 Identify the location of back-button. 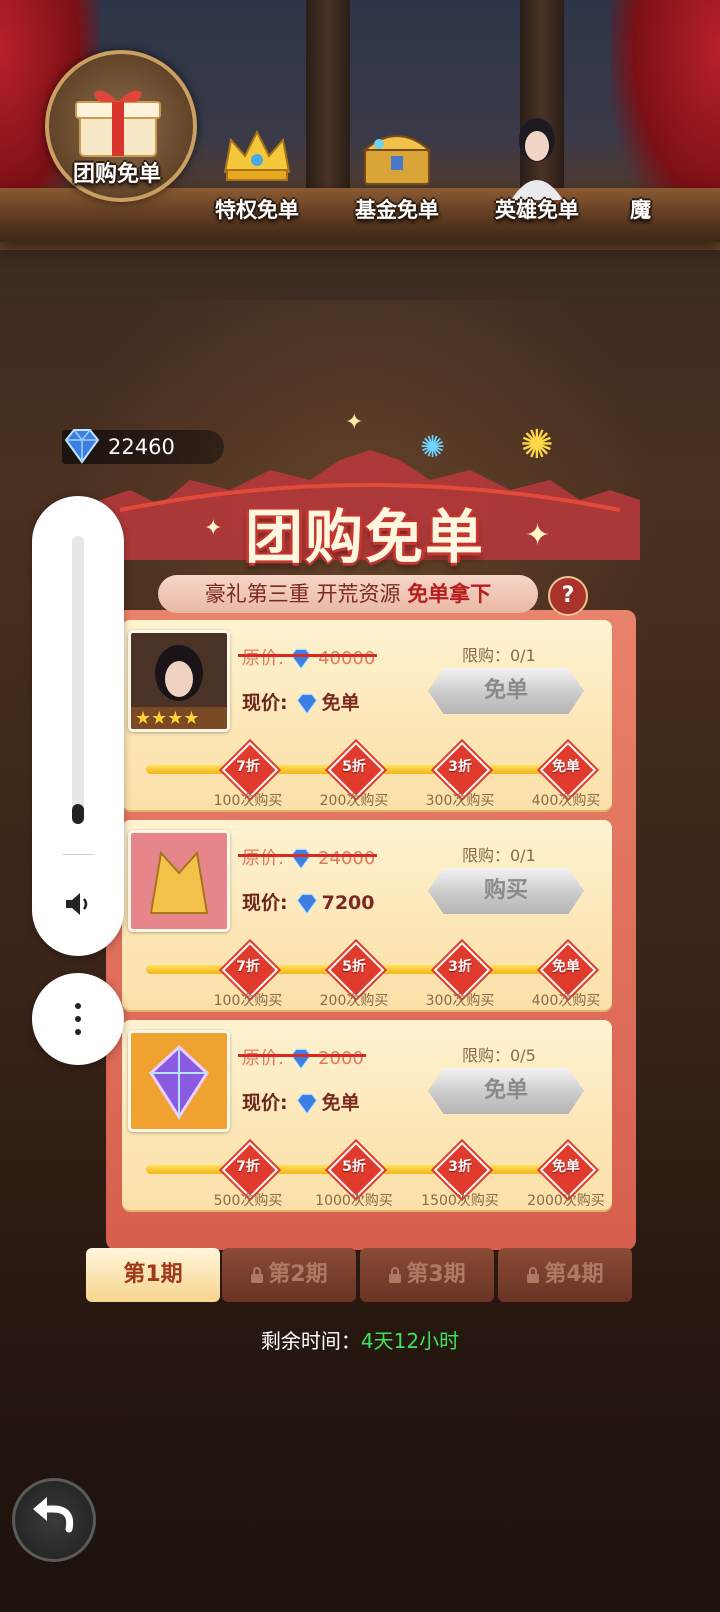
(54, 1520).